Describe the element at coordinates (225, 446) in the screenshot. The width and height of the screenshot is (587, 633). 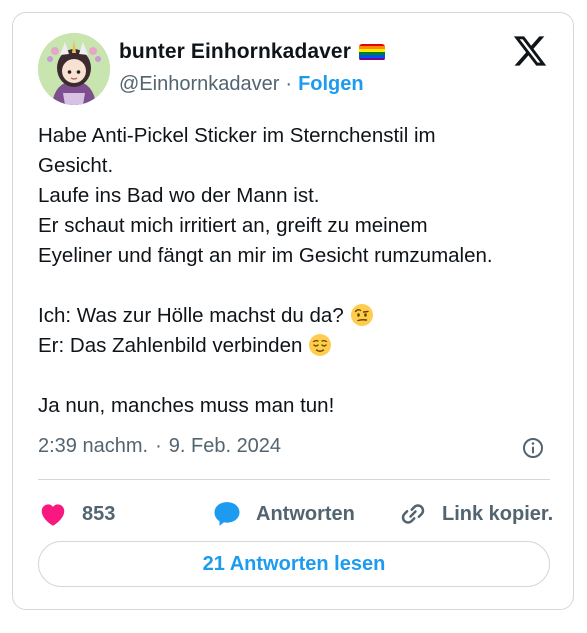
I see `tweet-date: 9. Feb. 2024` at that location.